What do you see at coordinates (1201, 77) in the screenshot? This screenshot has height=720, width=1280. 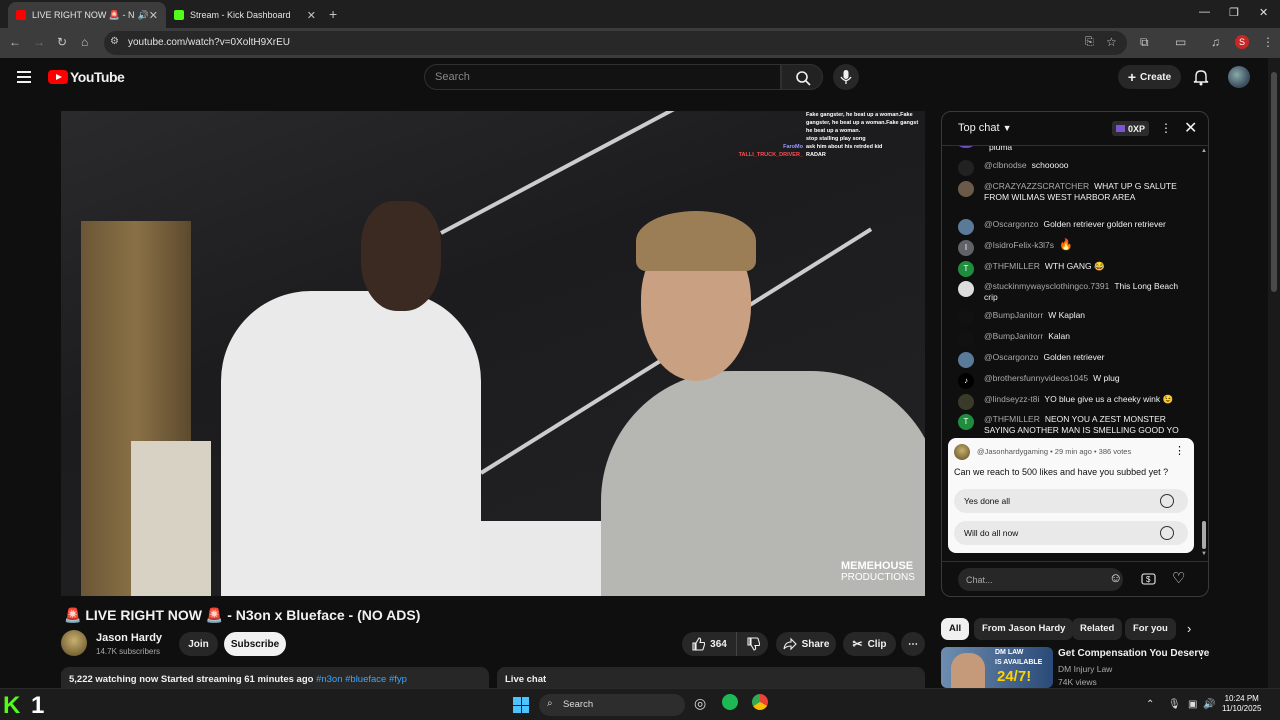 I see `notifications-bell-icon` at bounding box center [1201, 77].